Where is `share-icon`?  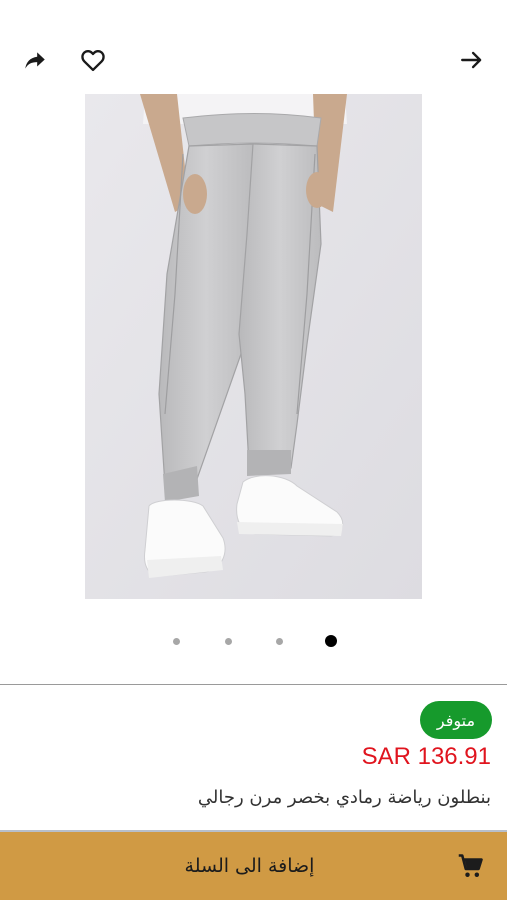
share-icon is located at coordinates (35, 60).